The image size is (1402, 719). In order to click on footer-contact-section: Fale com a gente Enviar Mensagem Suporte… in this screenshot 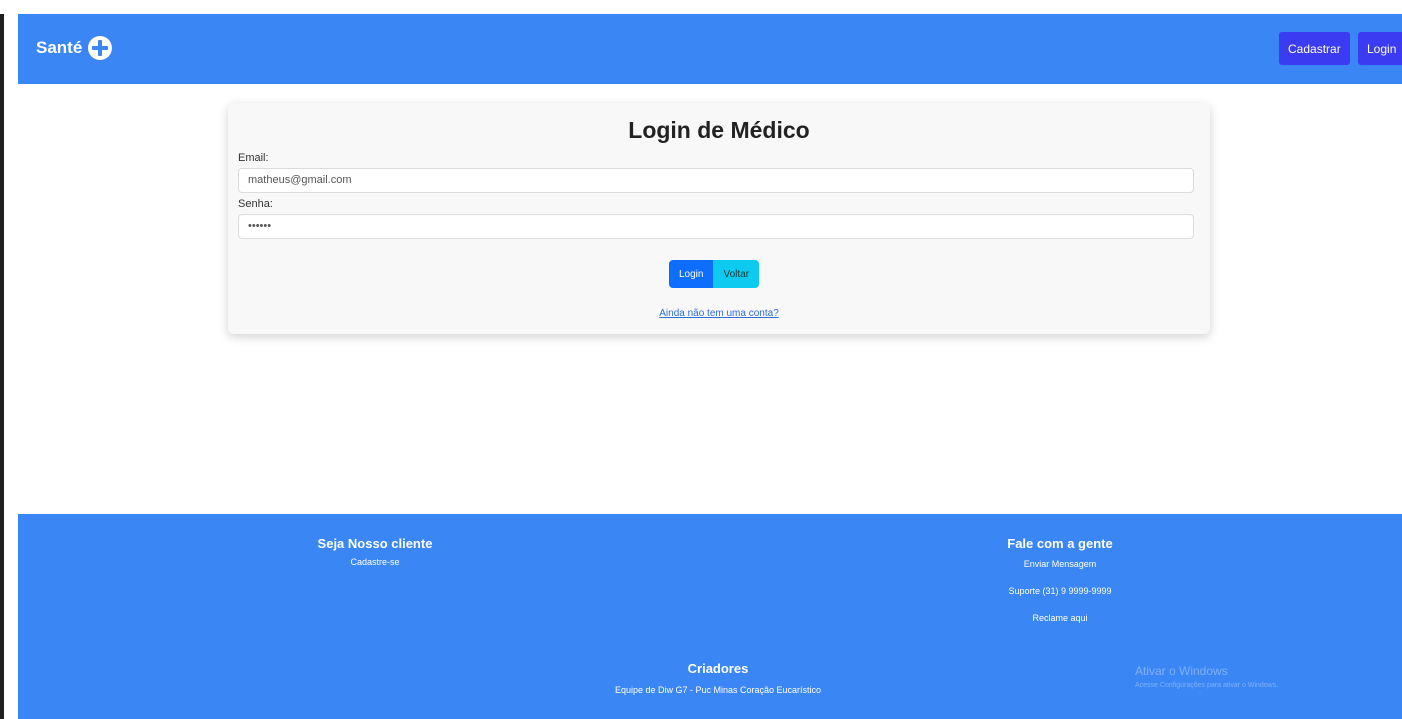, I will do `click(1060, 579)`.